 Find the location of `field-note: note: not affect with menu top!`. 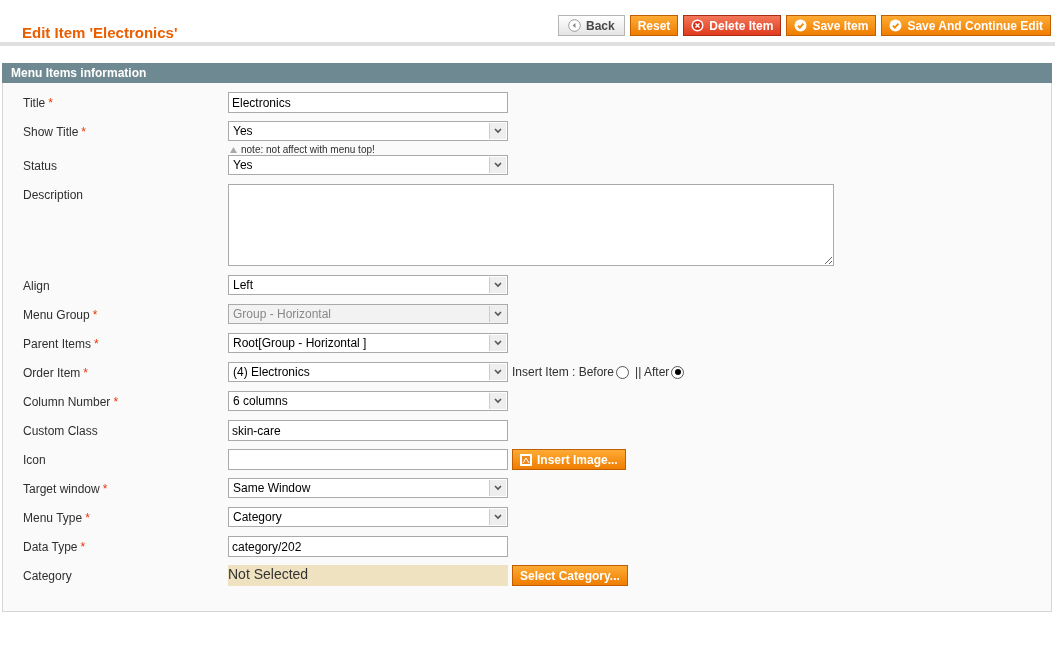

field-note: note: not affect with menu top! is located at coordinates (308, 149).